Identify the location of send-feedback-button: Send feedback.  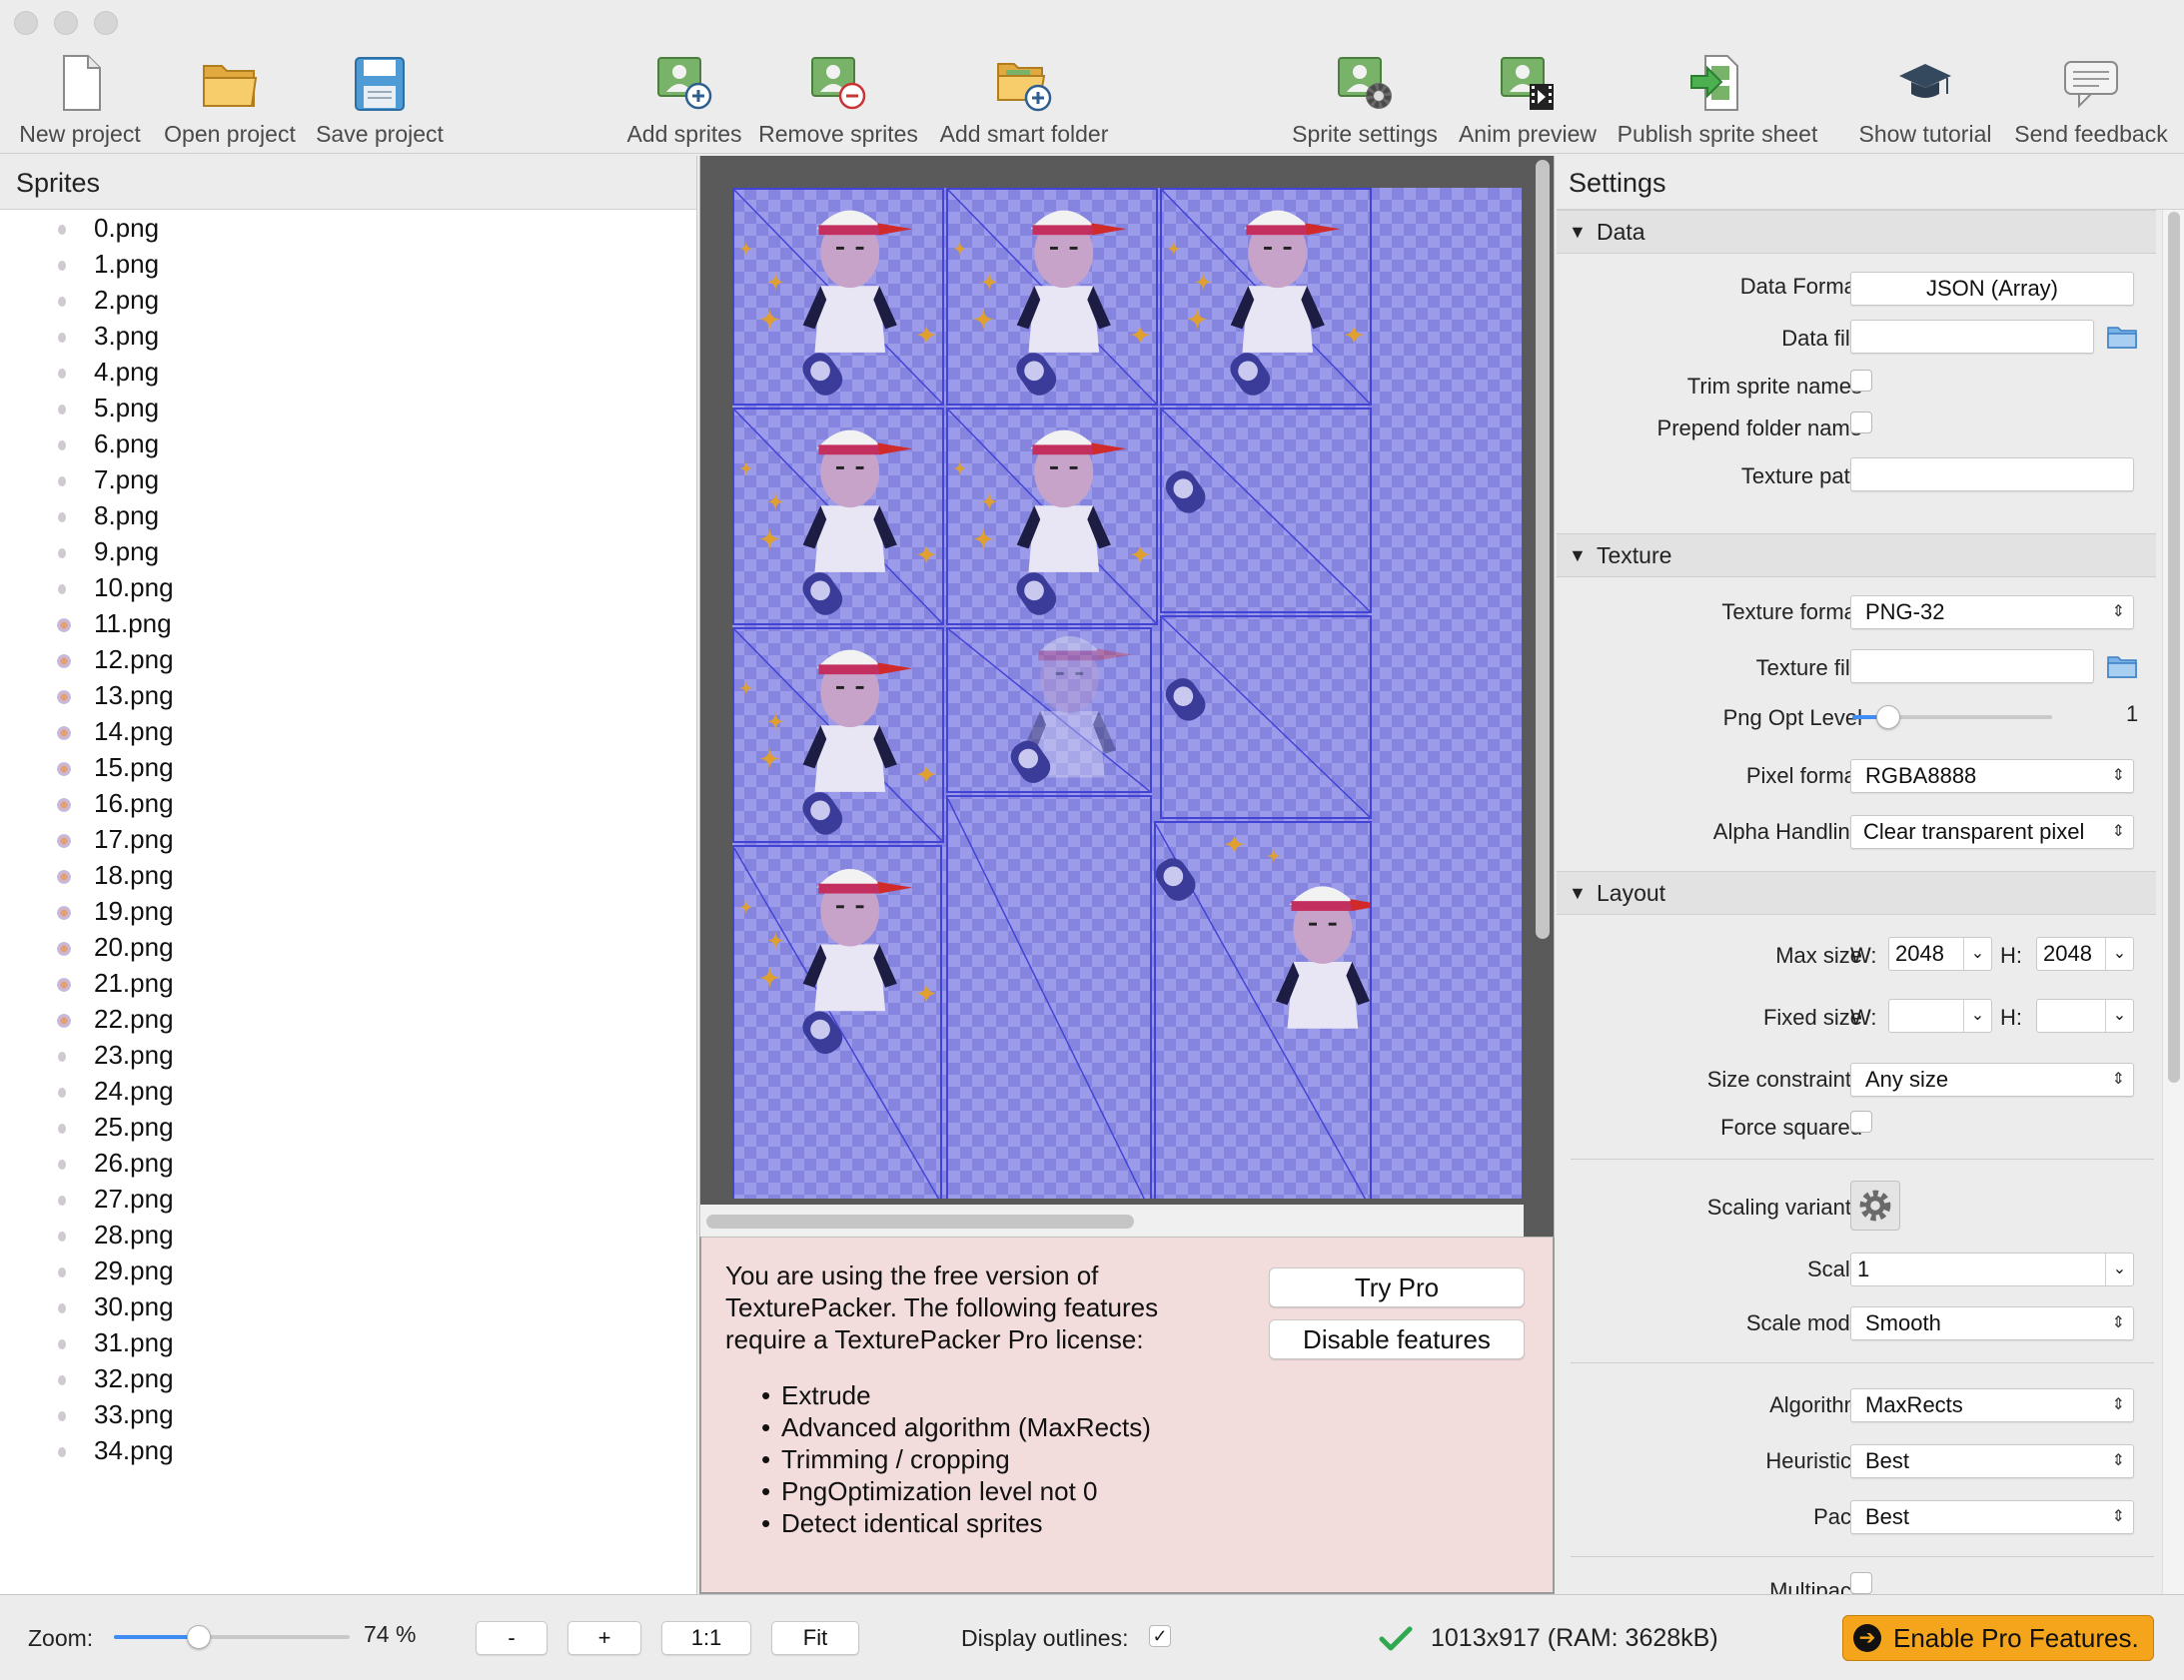
(2091, 99).